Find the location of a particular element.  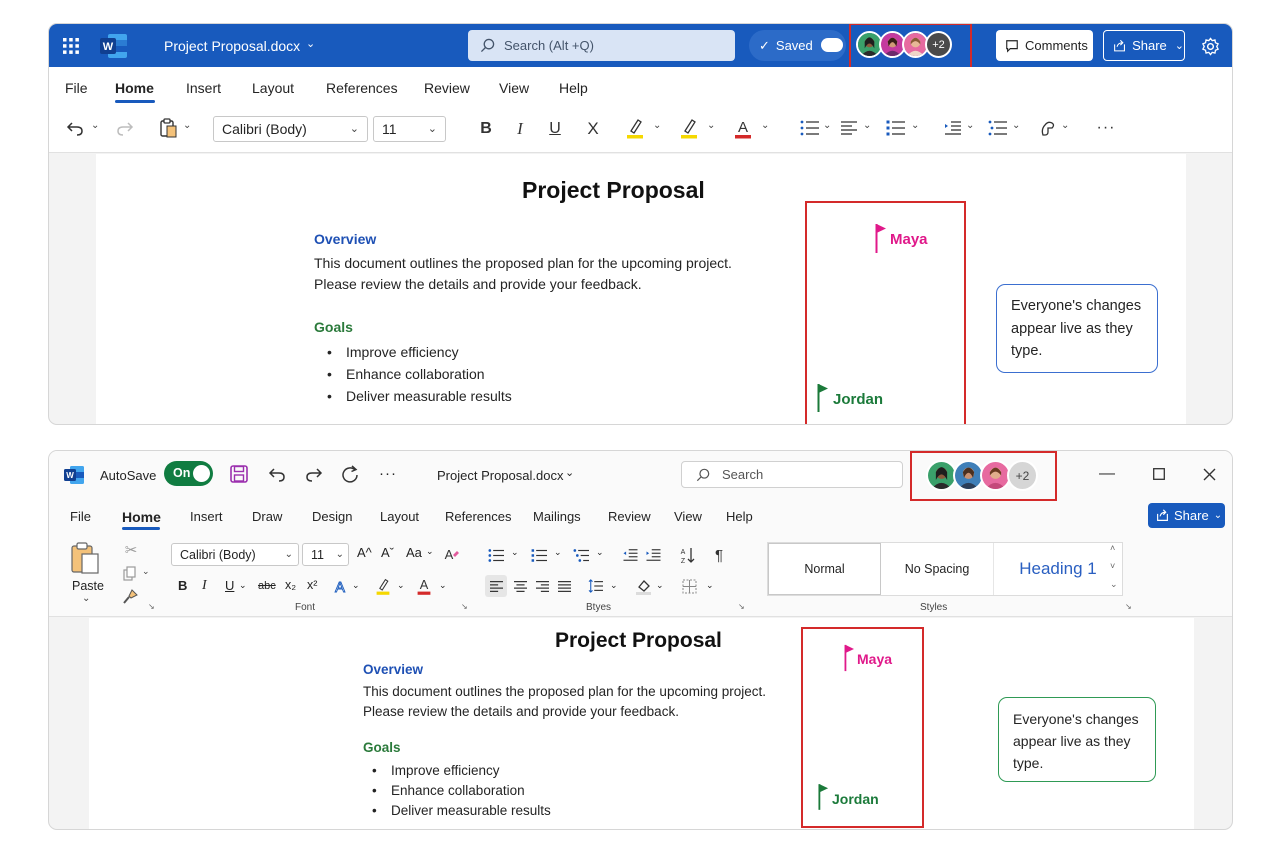

indent-icon is located at coordinates (953, 128).